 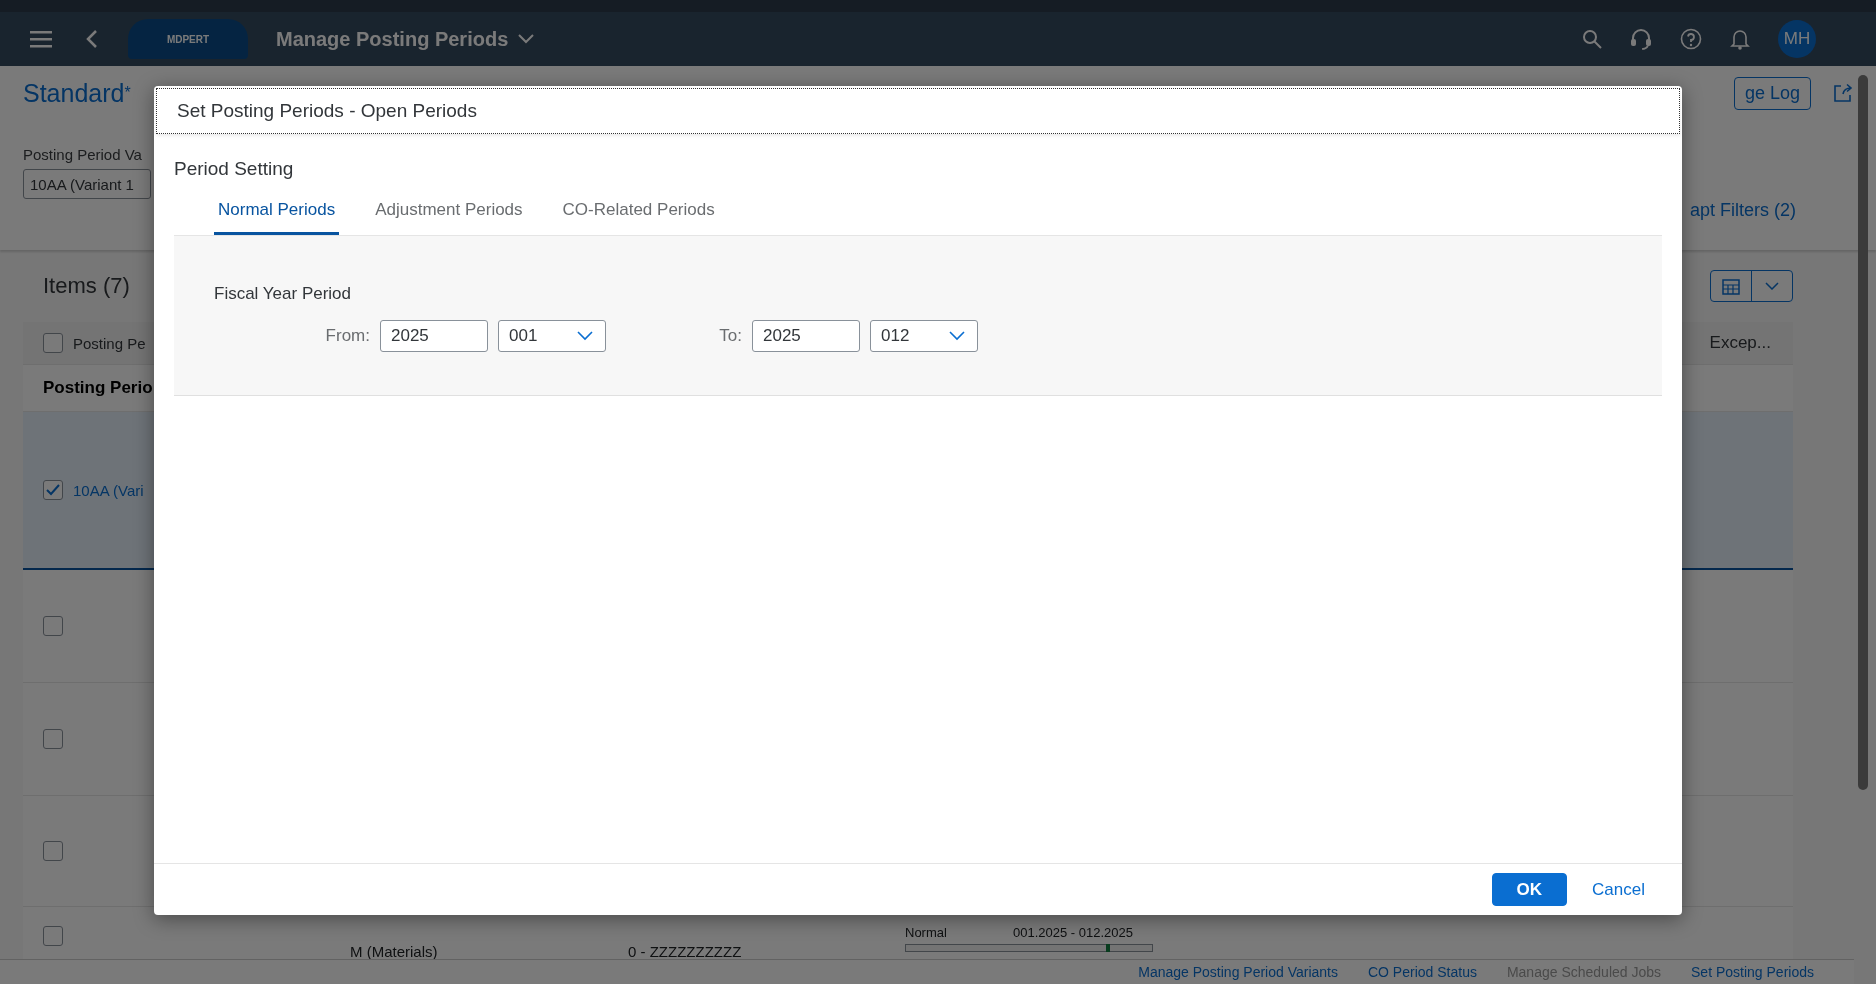 I want to click on cancel-button: Cancel, so click(x=1618, y=889).